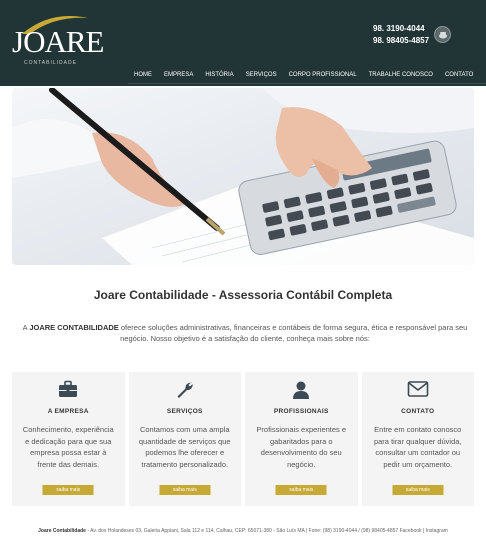 The height and width of the screenshot is (543, 486). Describe the element at coordinates (219, 75) in the screenshot. I see `nav-item-historia: HISTÓRIA` at that location.